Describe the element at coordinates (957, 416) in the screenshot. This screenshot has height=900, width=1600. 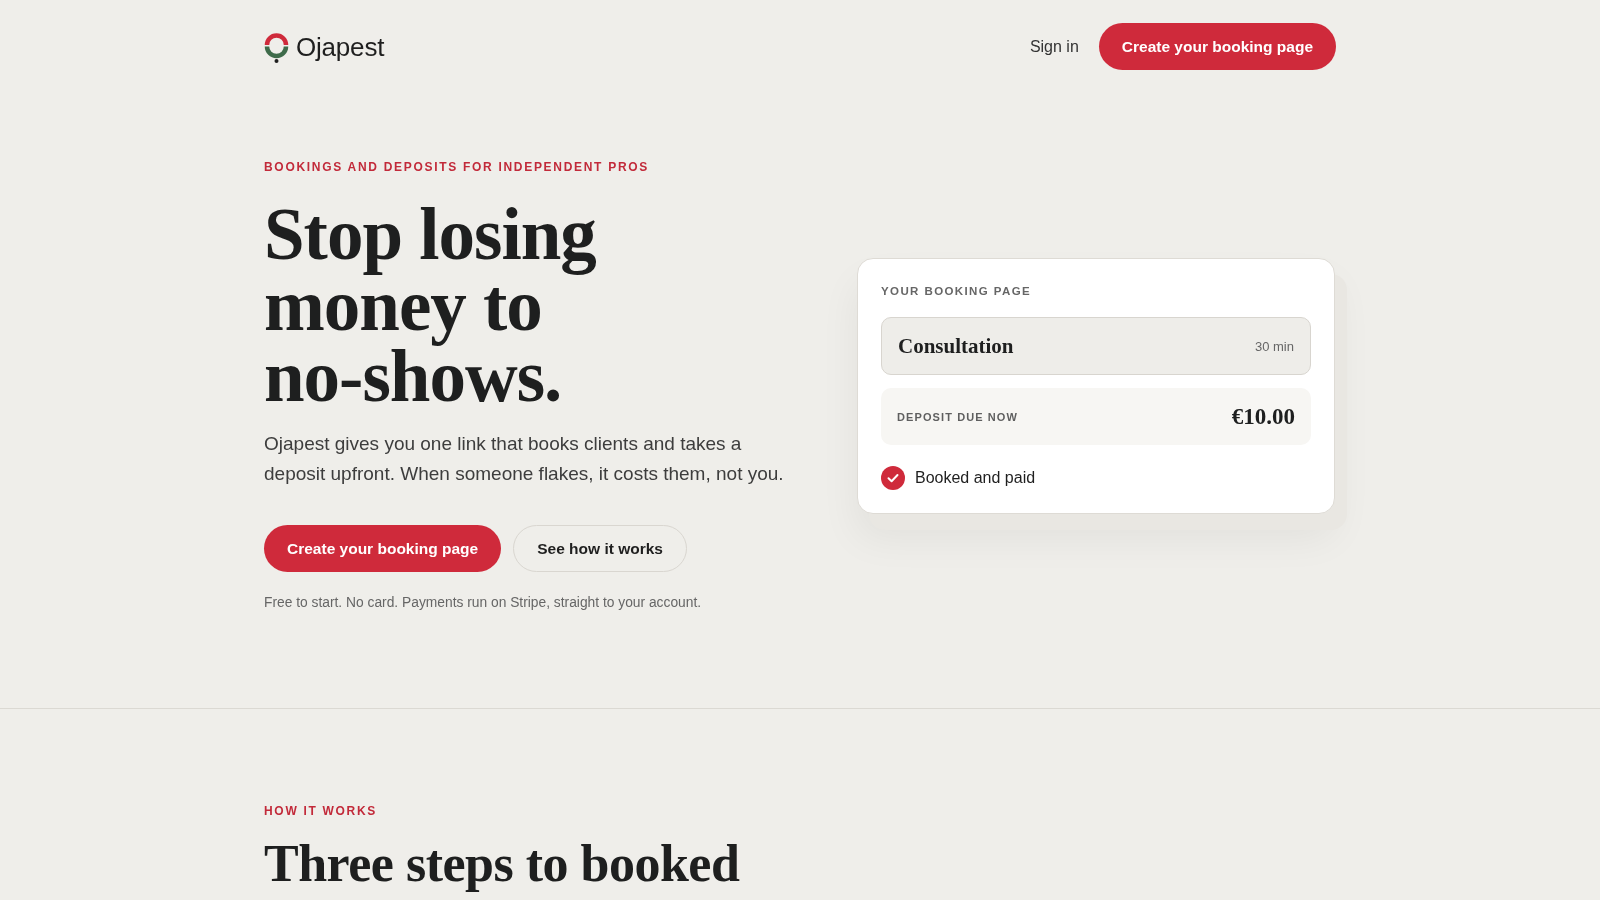
I see `deposit-label: DEPOSIT DUE NOW` at that location.